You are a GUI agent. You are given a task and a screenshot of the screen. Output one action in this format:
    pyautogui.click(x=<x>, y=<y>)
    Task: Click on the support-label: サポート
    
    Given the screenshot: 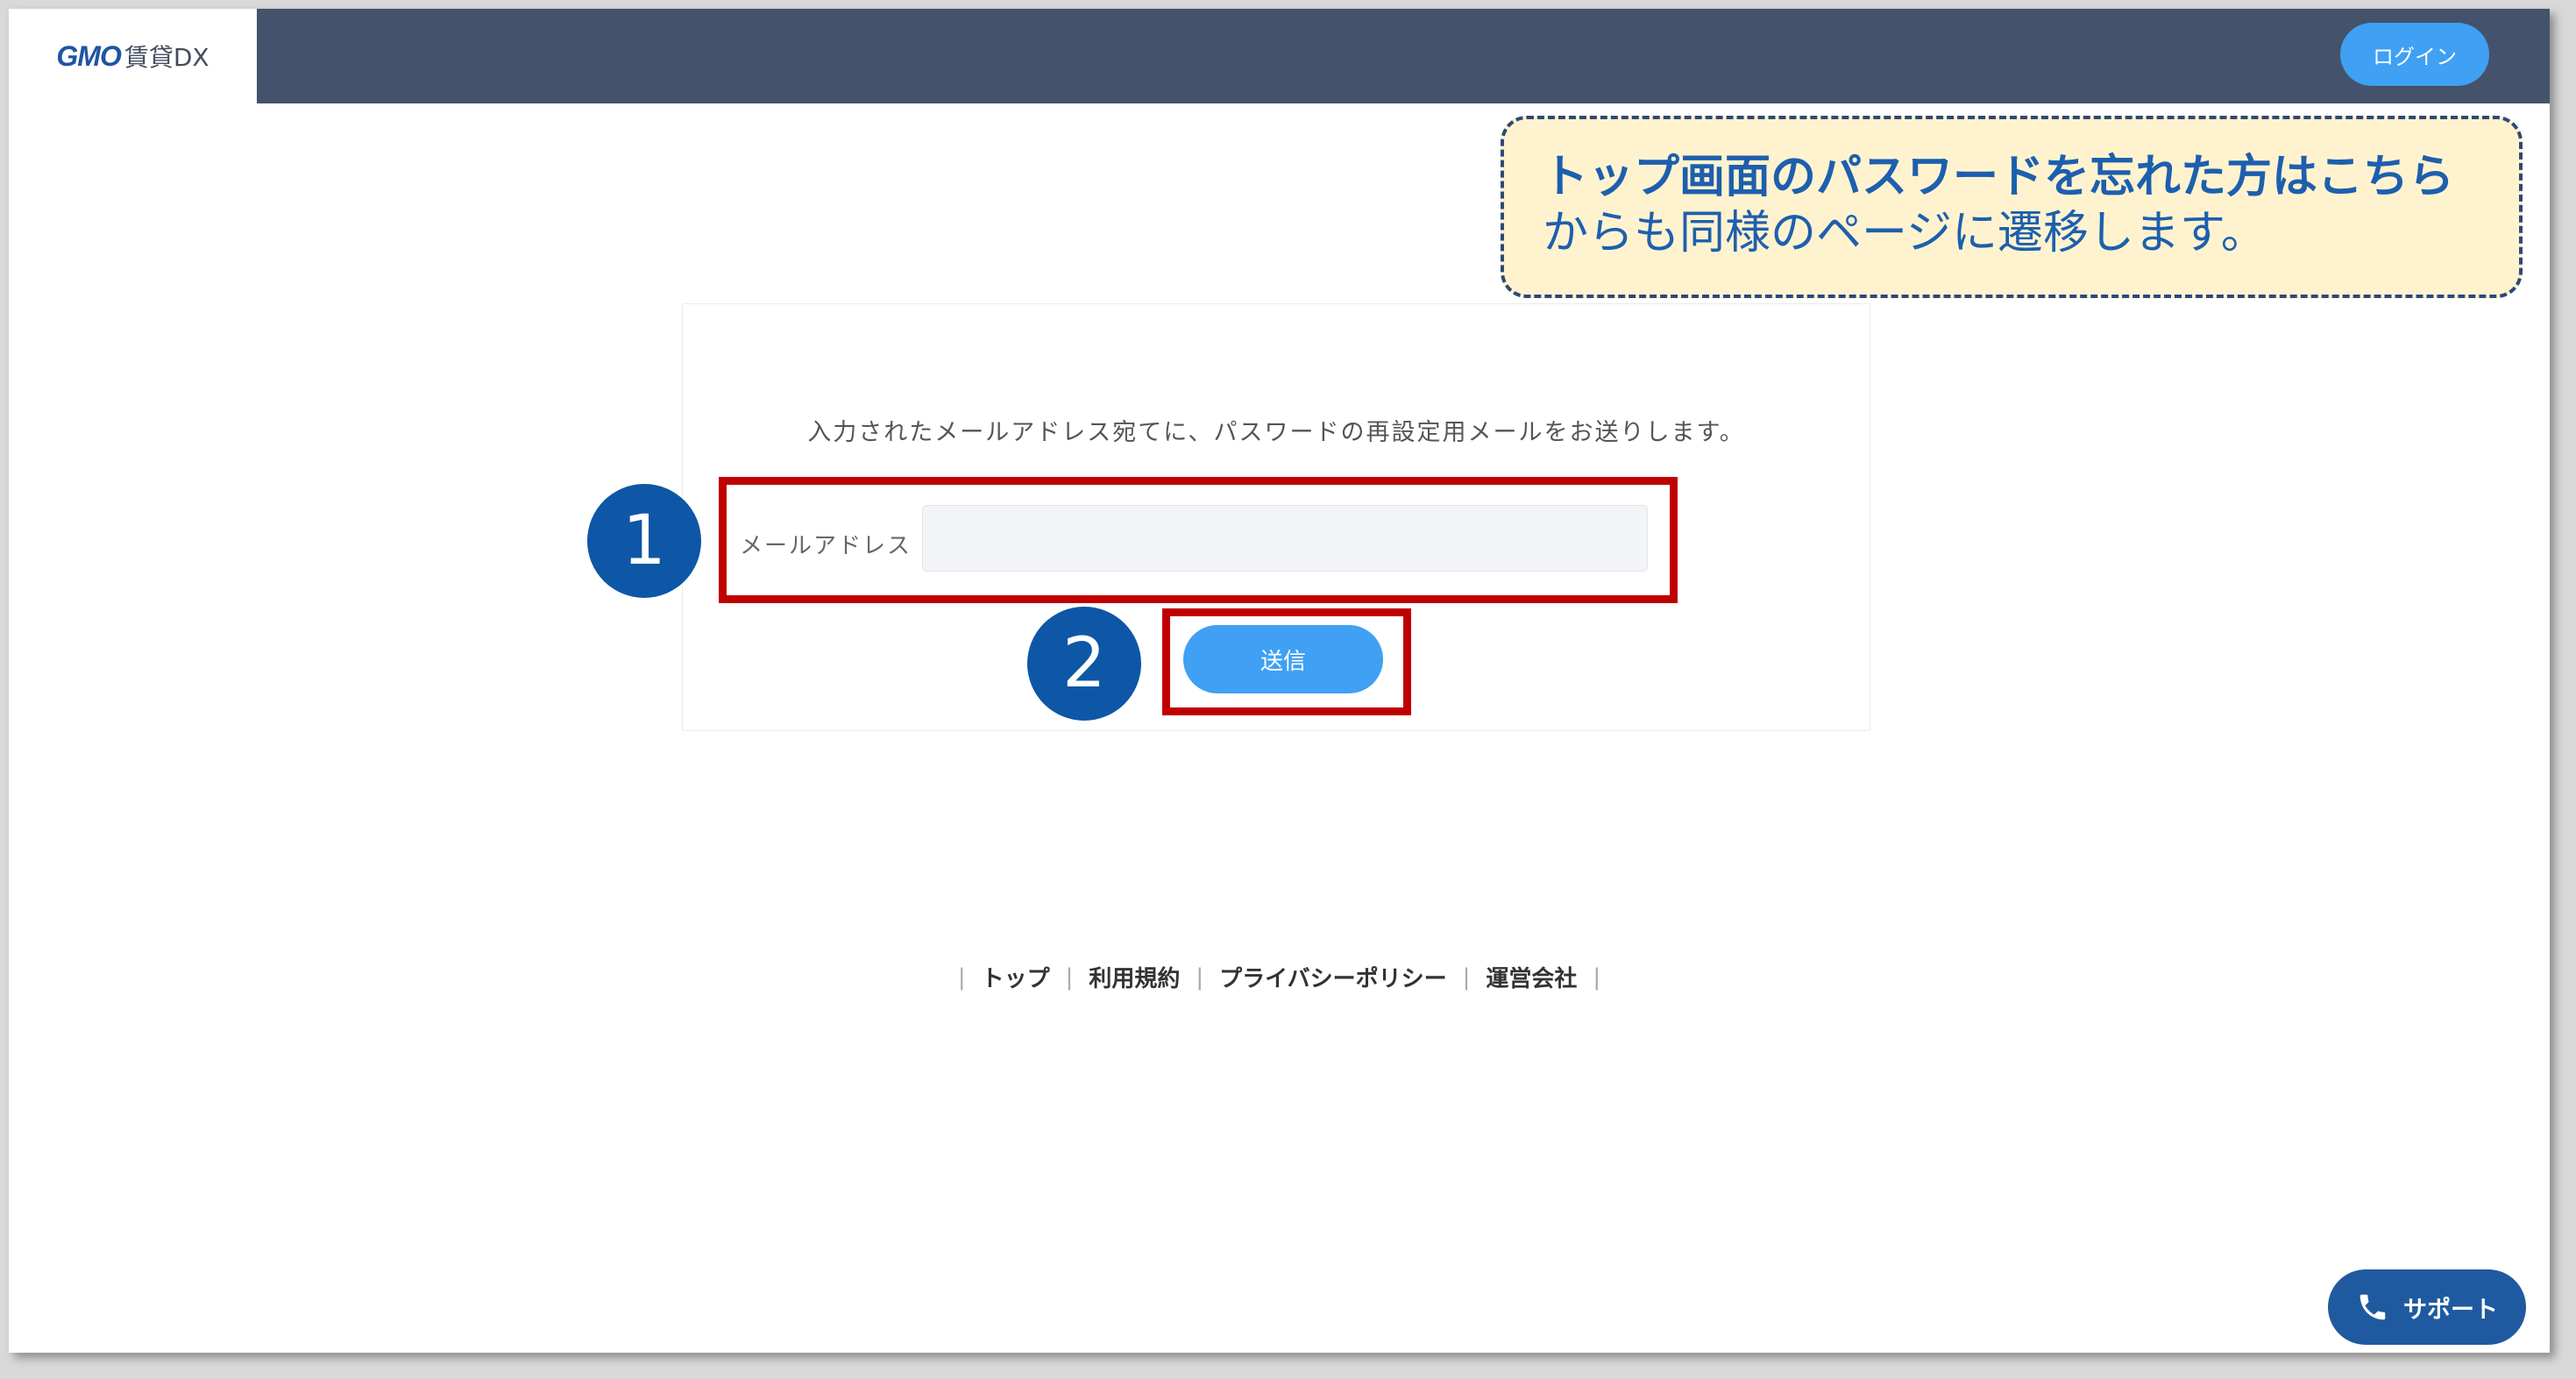 What is the action you would take?
    pyautogui.click(x=2450, y=1310)
    